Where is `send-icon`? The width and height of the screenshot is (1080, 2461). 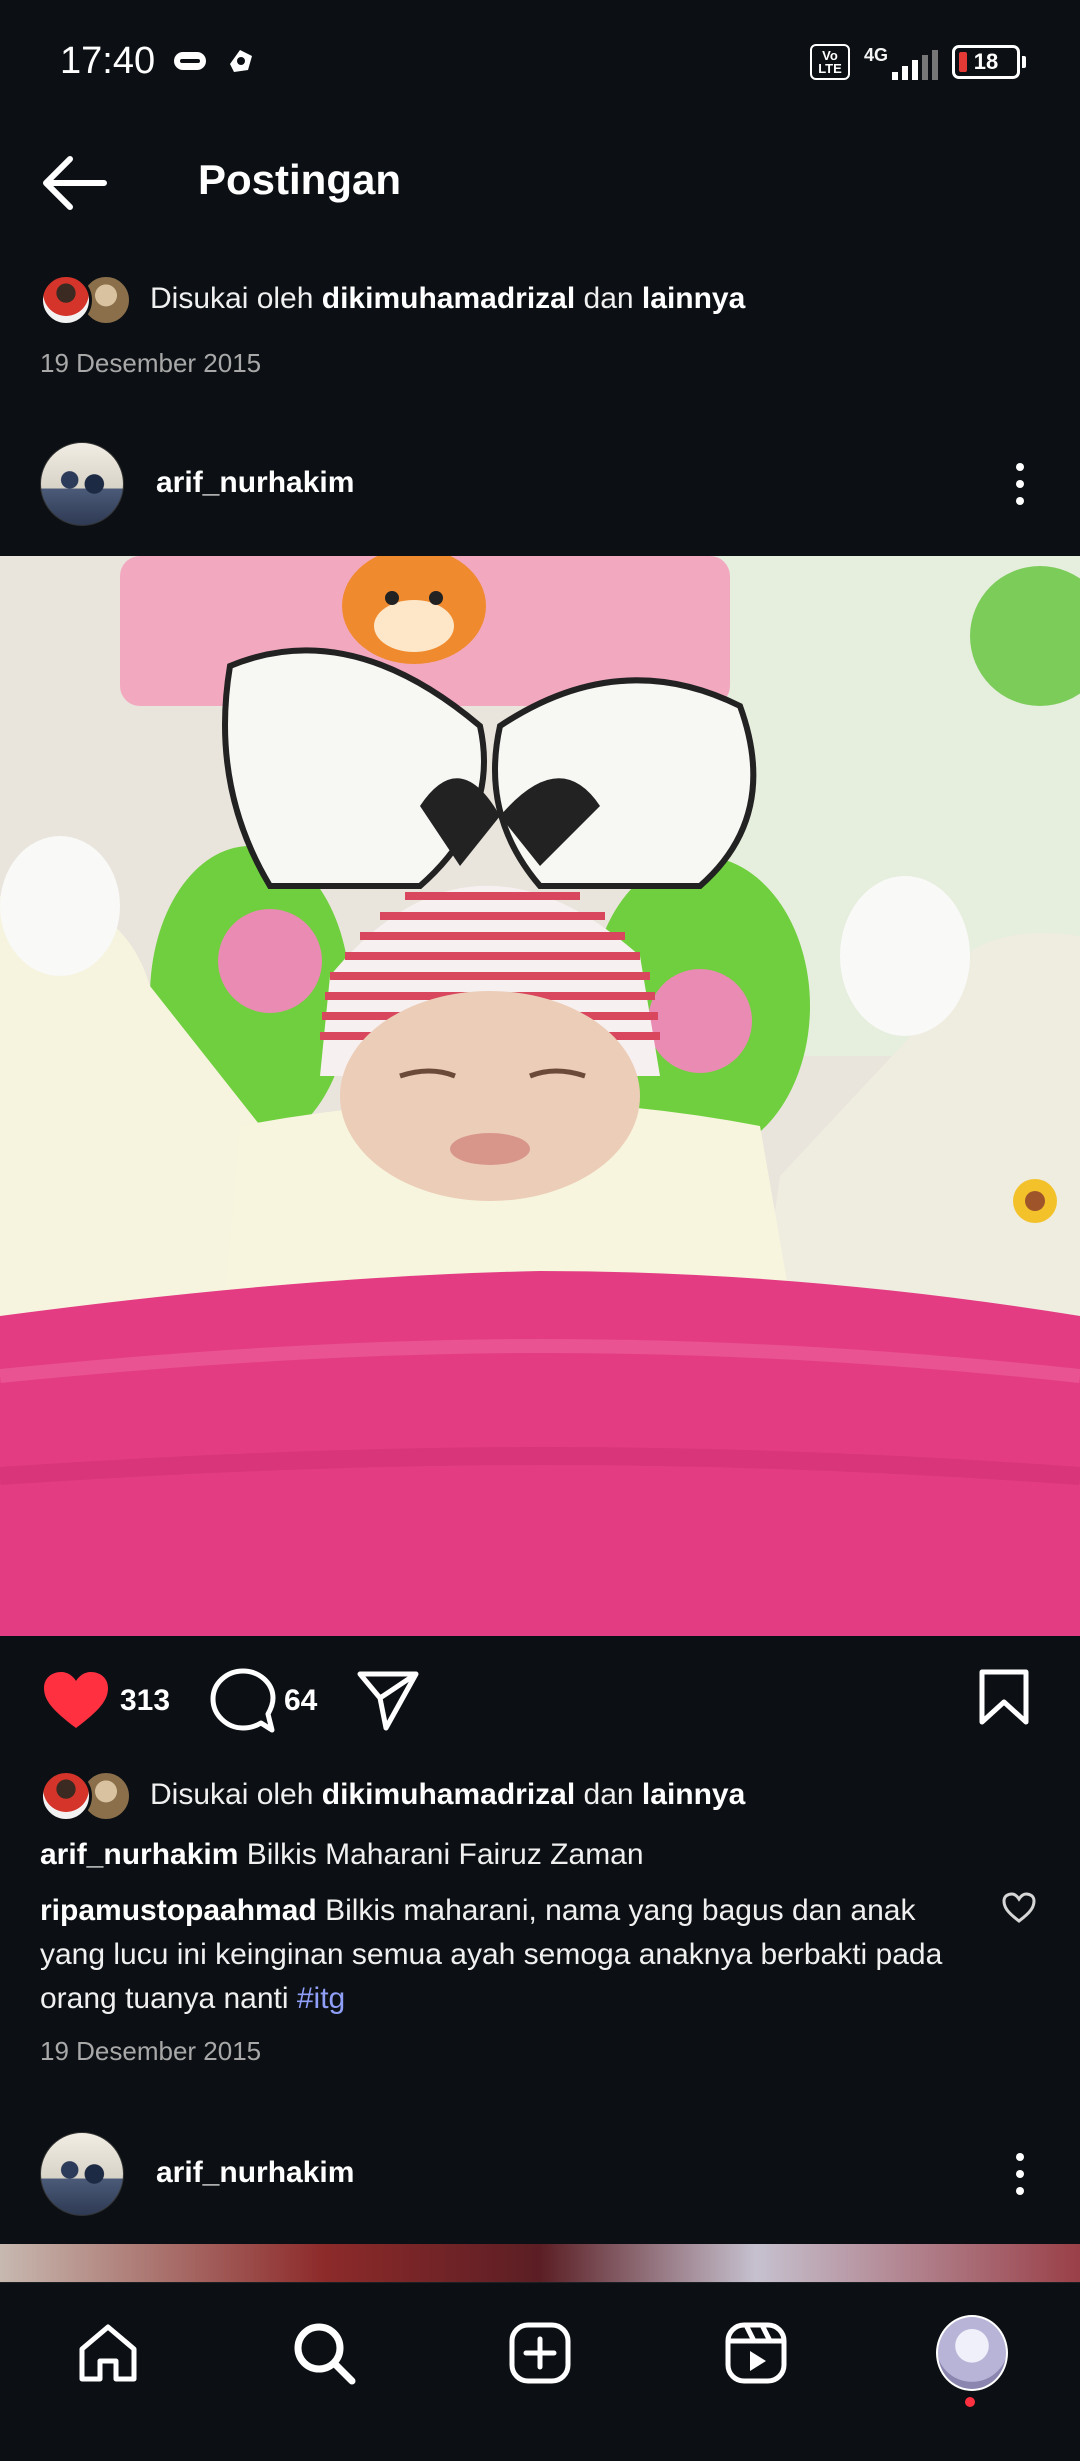
send-icon is located at coordinates (388, 1701).